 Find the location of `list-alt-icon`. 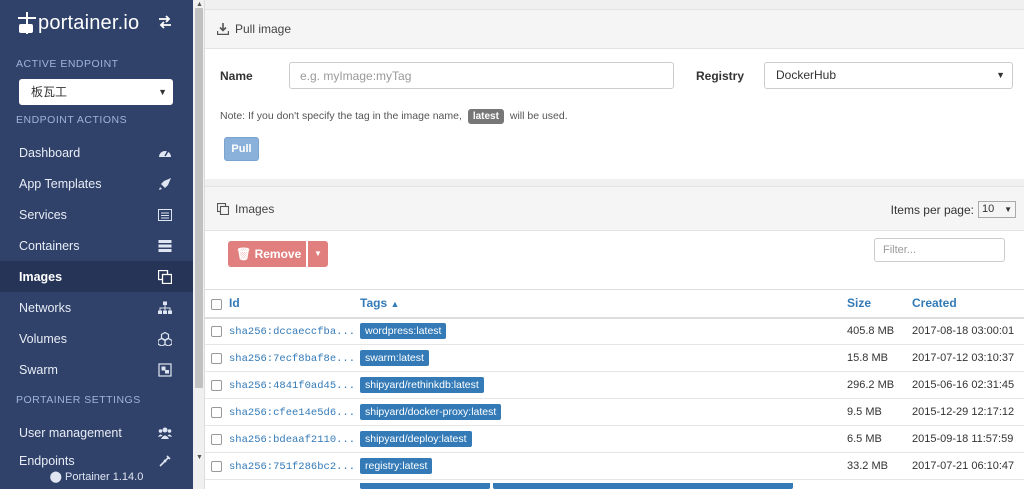

list-alt-icon is located at coordinates (165, 215).